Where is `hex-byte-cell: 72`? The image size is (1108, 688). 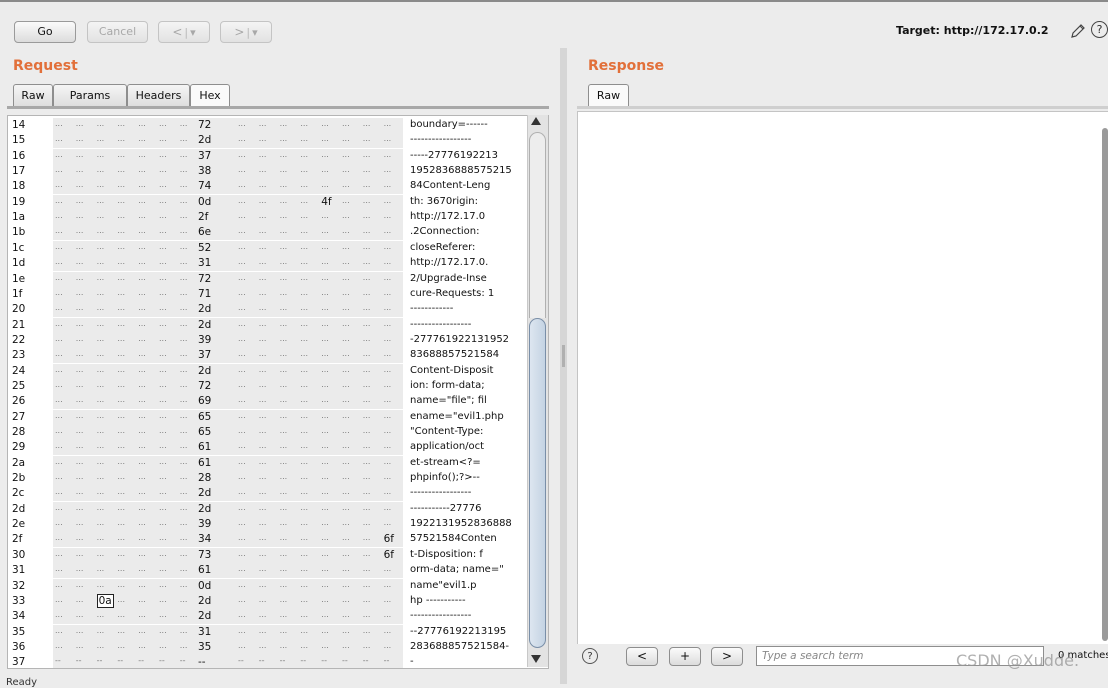
hex-byte-cell: 72 is located at coordinates (204, 279).